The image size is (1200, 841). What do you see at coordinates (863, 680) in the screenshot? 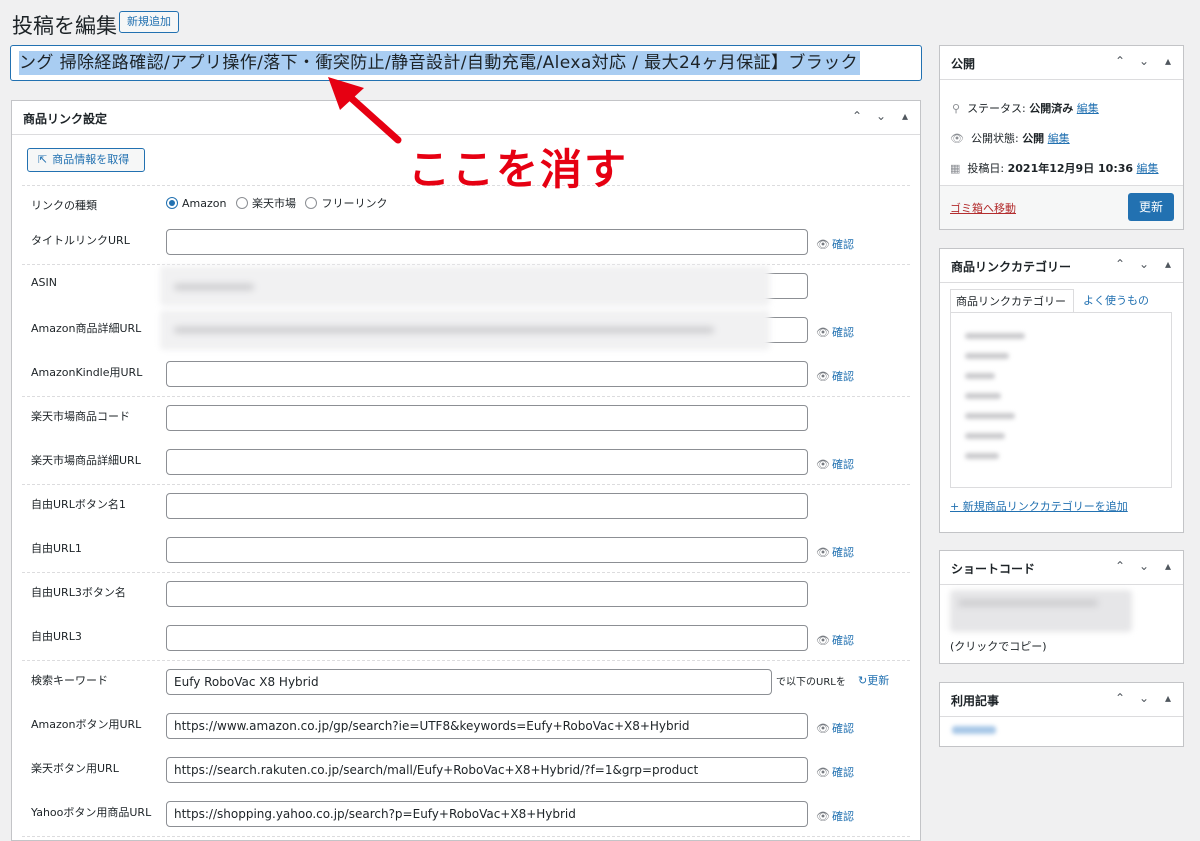
I see `refresh-icon: ↻` at bounding box center [863, 680].